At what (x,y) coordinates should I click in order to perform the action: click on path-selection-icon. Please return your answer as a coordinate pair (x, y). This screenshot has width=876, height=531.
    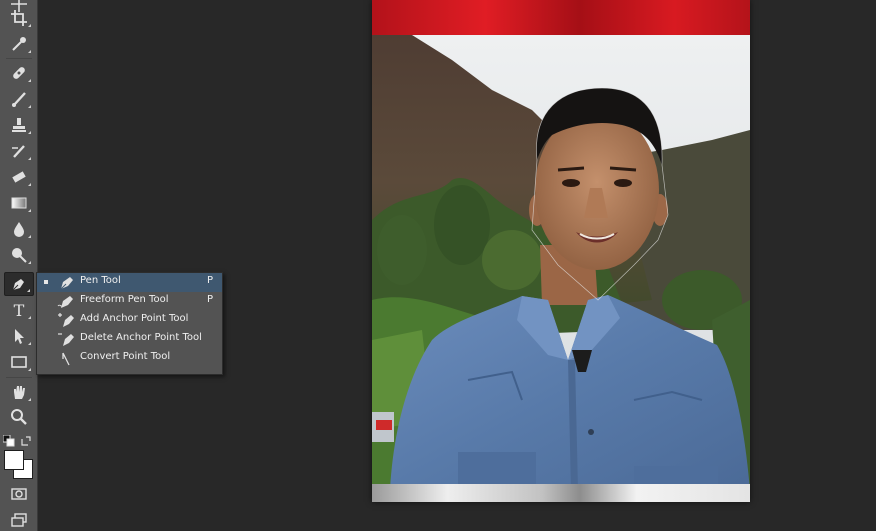
    Looking at the image, I should click on (19, 336).